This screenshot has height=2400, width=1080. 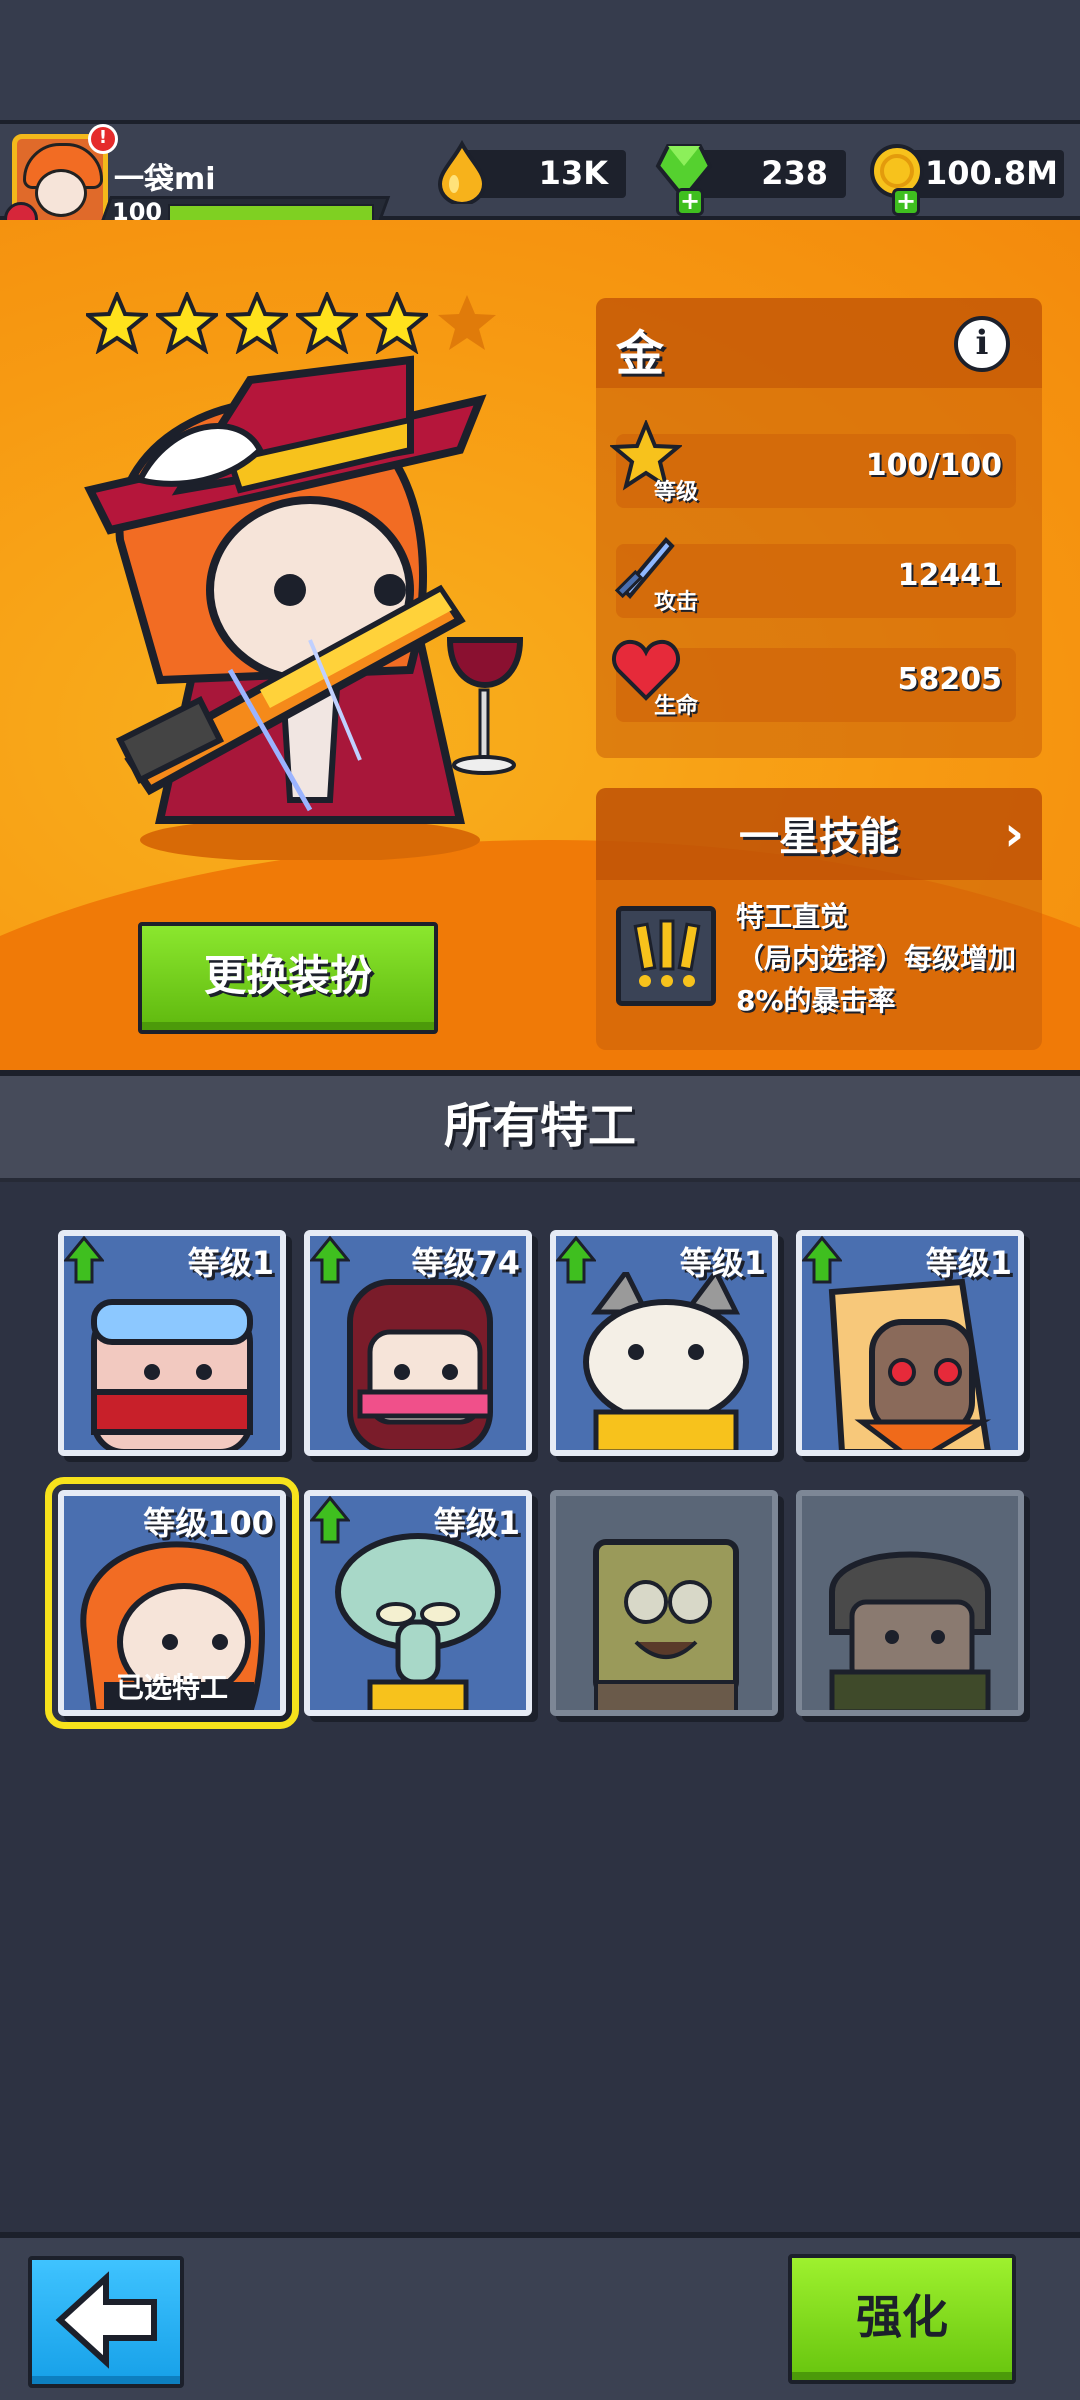 I want to click on agent-card-cat: 等级1, so click(x=664, y=1343).